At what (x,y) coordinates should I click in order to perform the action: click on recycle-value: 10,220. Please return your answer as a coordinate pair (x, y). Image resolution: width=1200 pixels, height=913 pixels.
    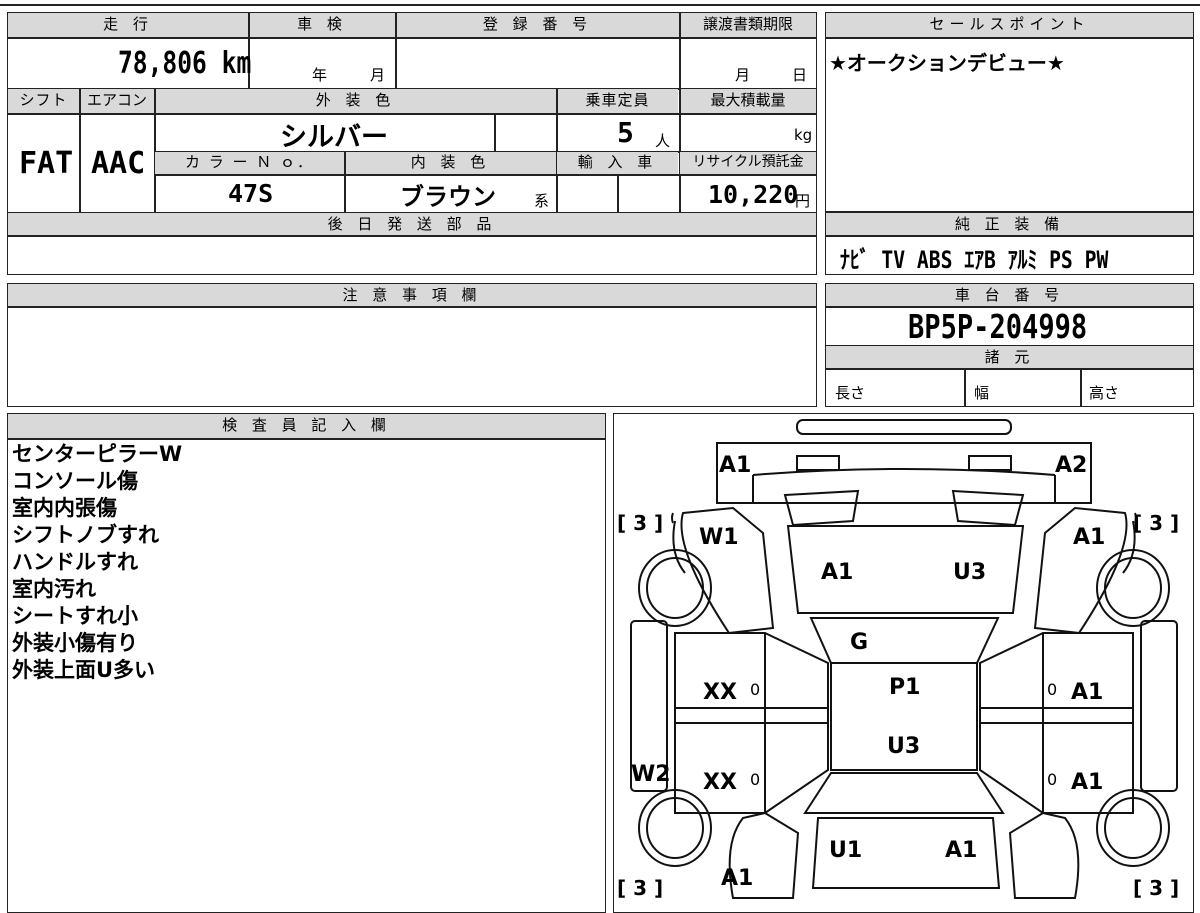
    Looking at the image, I should click on (753, 194).